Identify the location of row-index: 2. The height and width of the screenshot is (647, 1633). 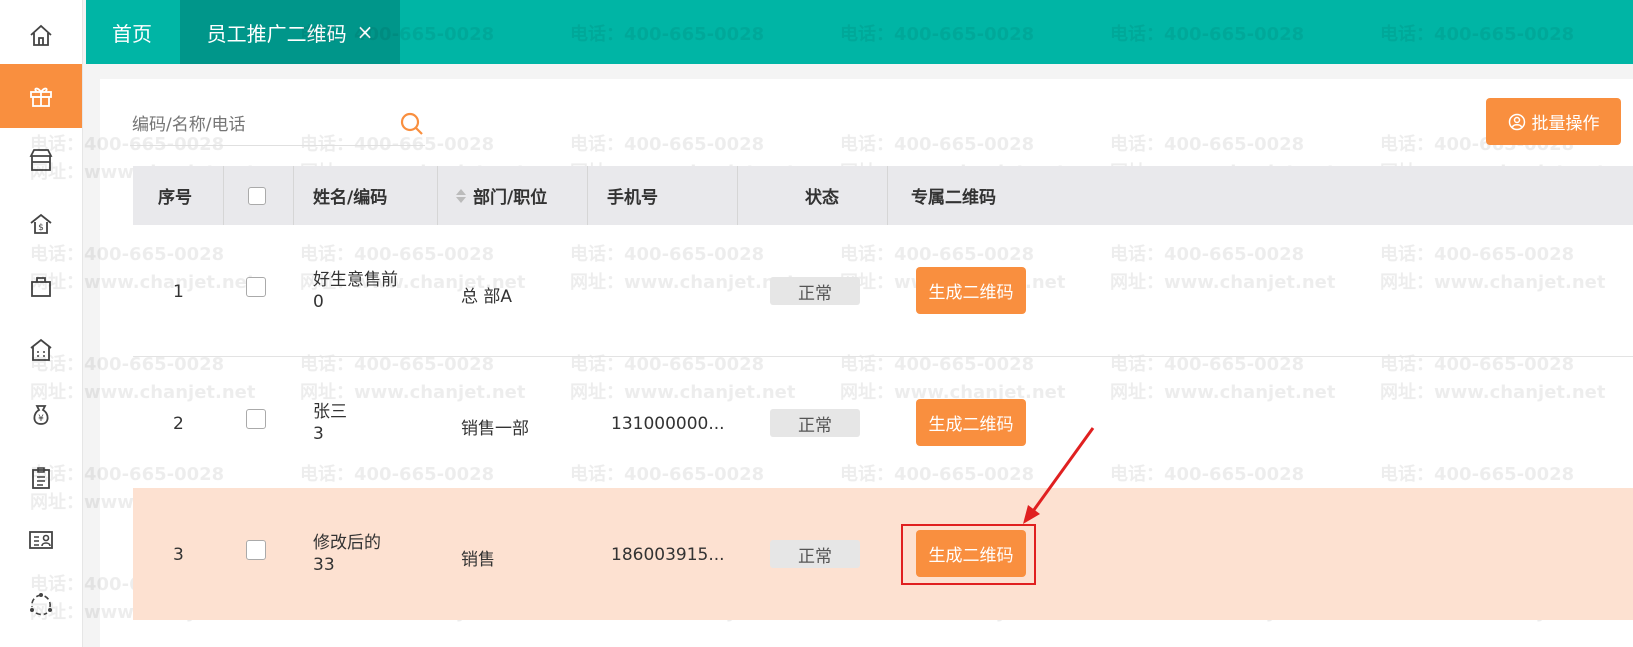
(178, 424).